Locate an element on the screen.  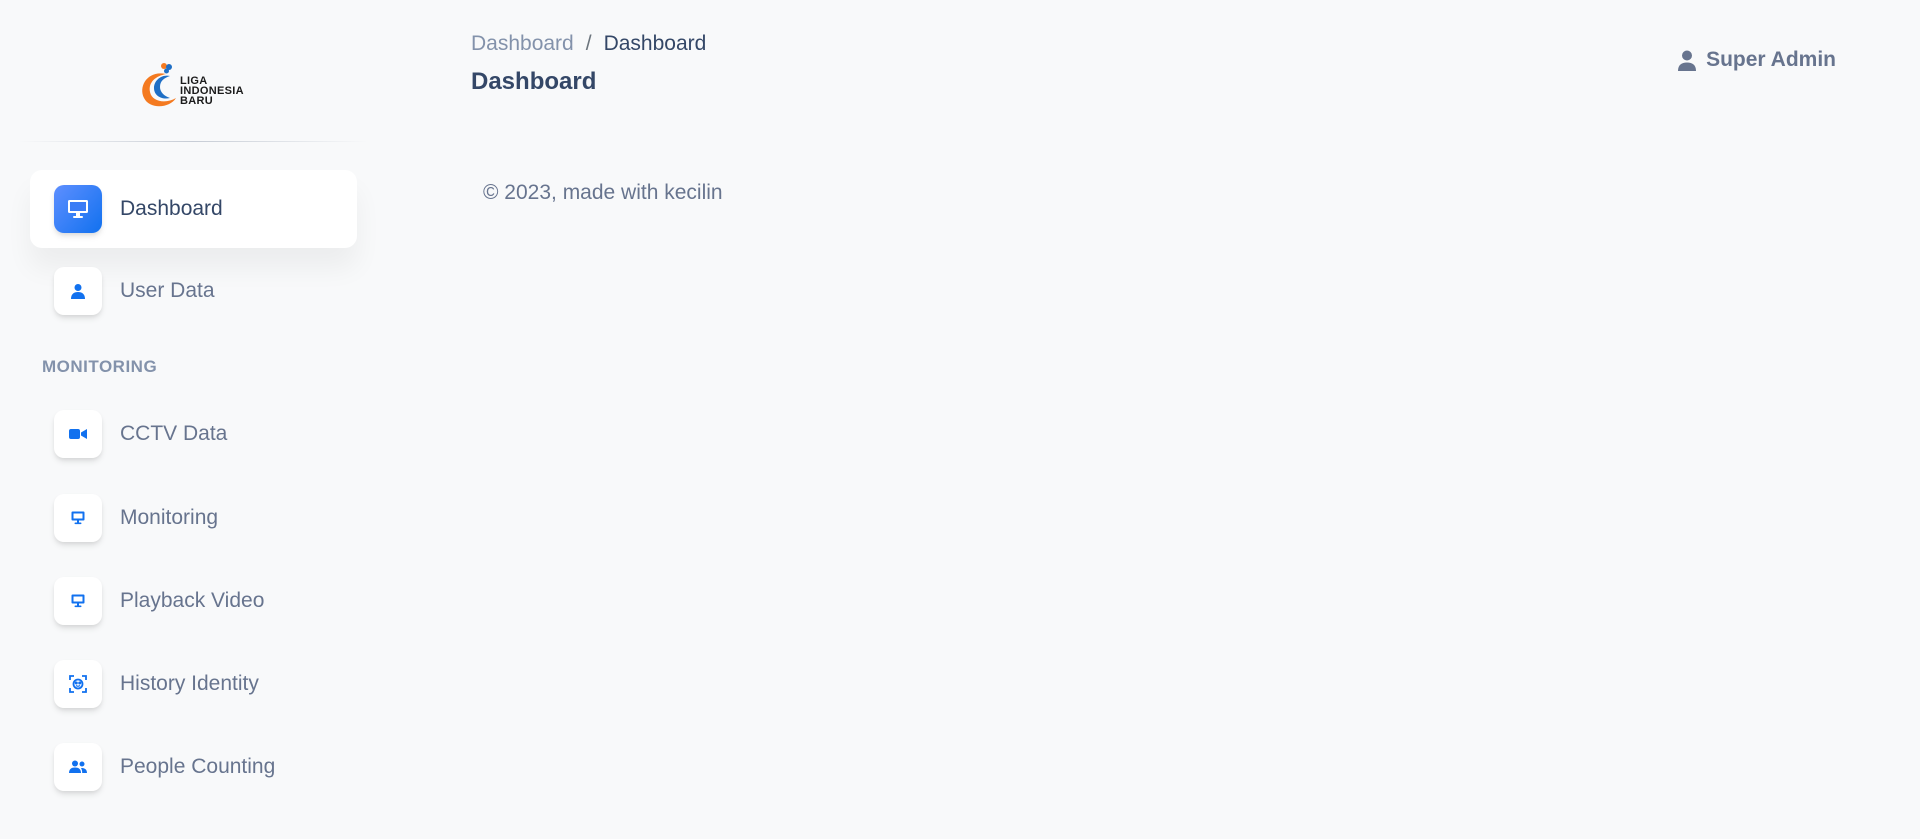
sidebar-item-label: User Data is located at coordinates (167, 290).